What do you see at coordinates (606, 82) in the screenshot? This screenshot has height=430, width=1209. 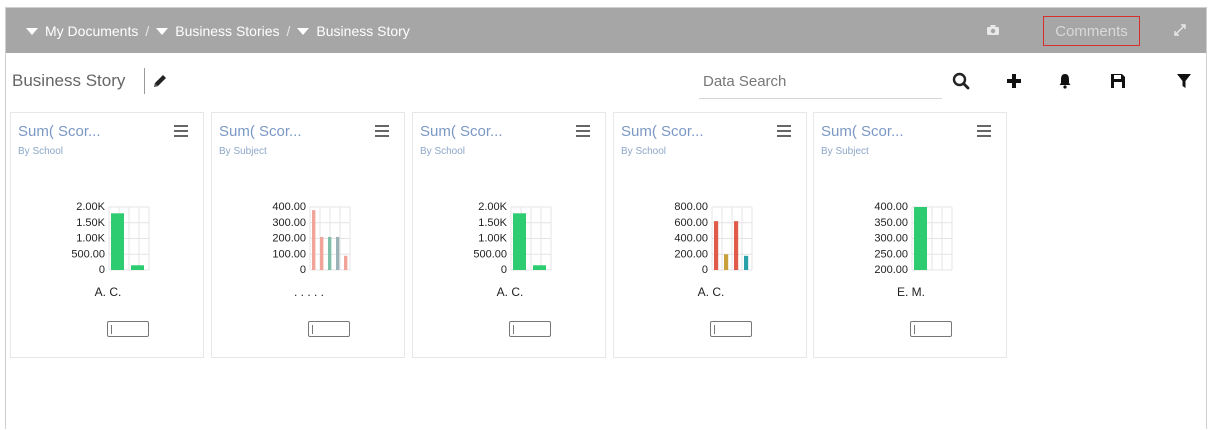 I see `story-toolbar: Business Story` at bounding box center [606, 82].